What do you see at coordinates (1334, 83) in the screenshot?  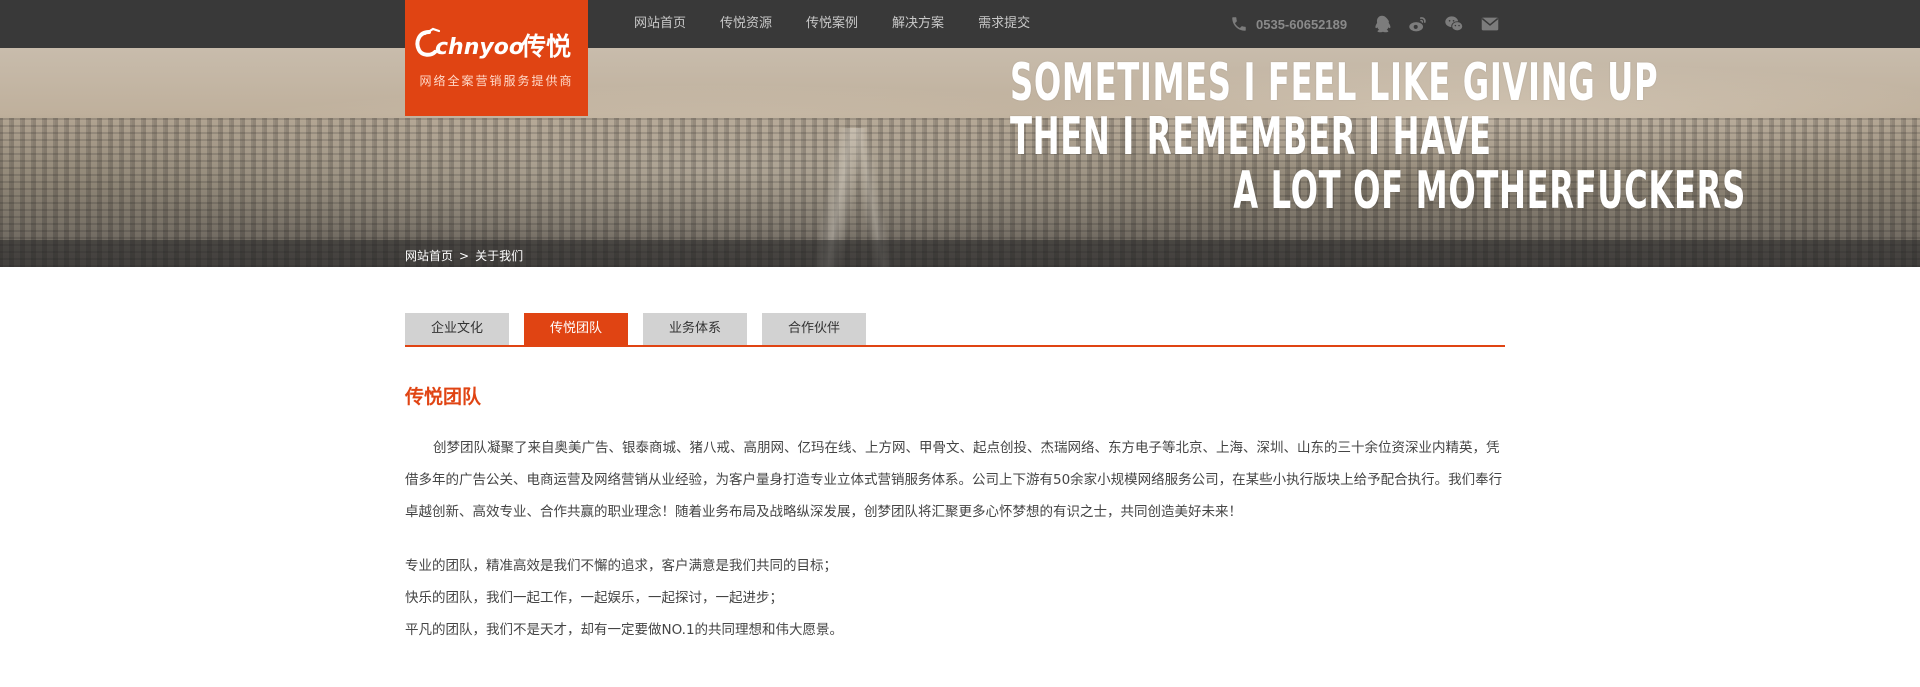 I see `quote-line-1: SOMETIMES I FEEL LIKE GIVING UP` at bounding box center [1334, 83].